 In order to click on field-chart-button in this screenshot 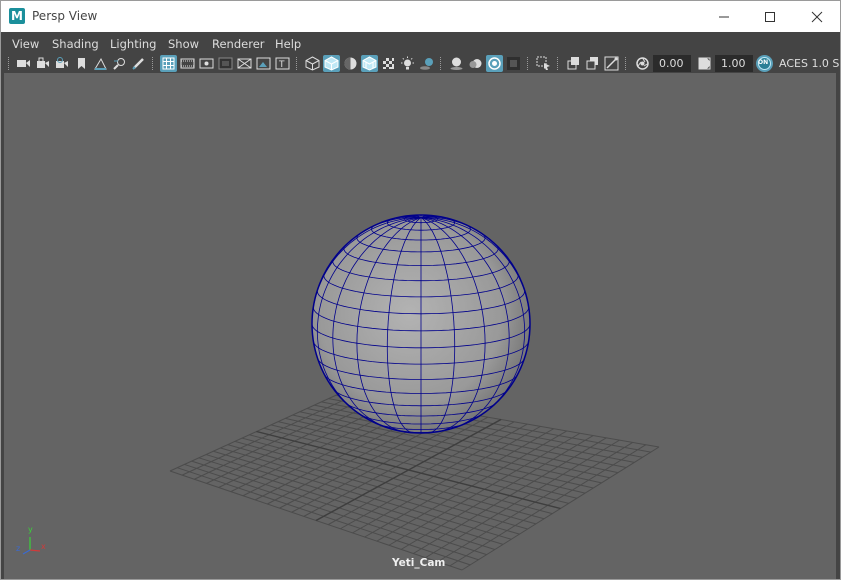, I will do `click(244, 63)`.